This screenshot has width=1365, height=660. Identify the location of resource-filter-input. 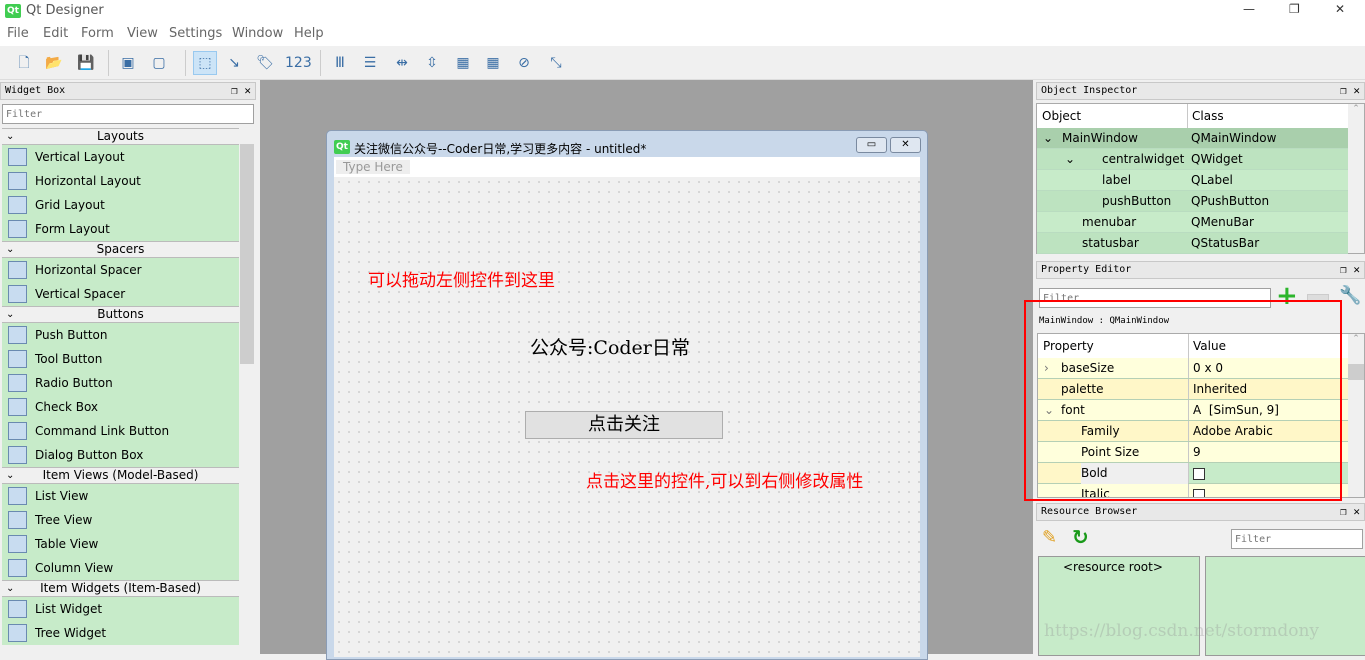
(1297, 539).